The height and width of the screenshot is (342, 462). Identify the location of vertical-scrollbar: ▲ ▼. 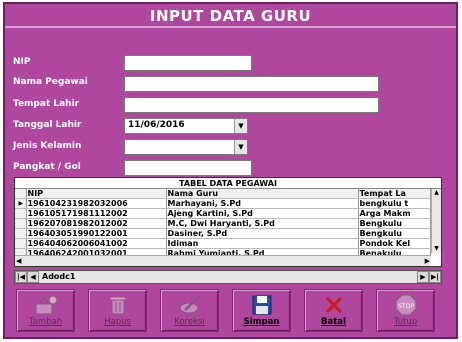
(436, 221).